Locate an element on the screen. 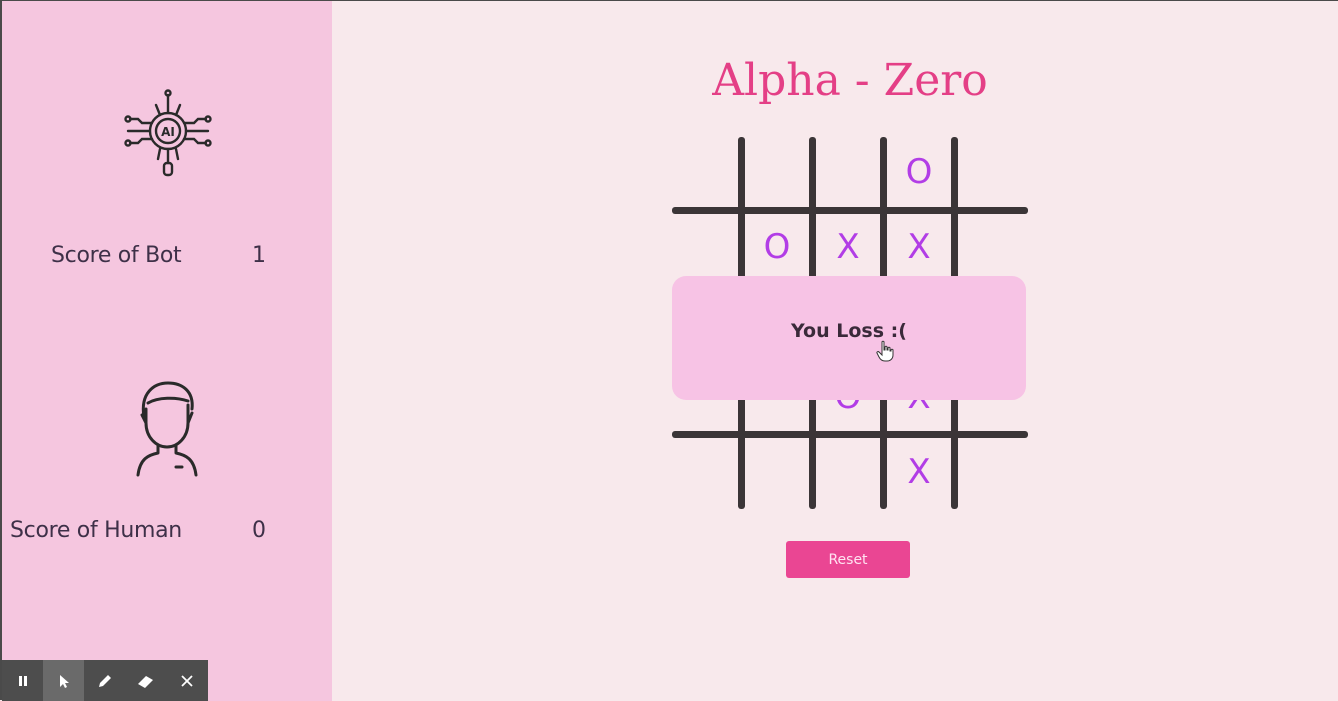 This screenshot has width=1338, height=701. pen-tool-button is located at coordinates (104, 680).